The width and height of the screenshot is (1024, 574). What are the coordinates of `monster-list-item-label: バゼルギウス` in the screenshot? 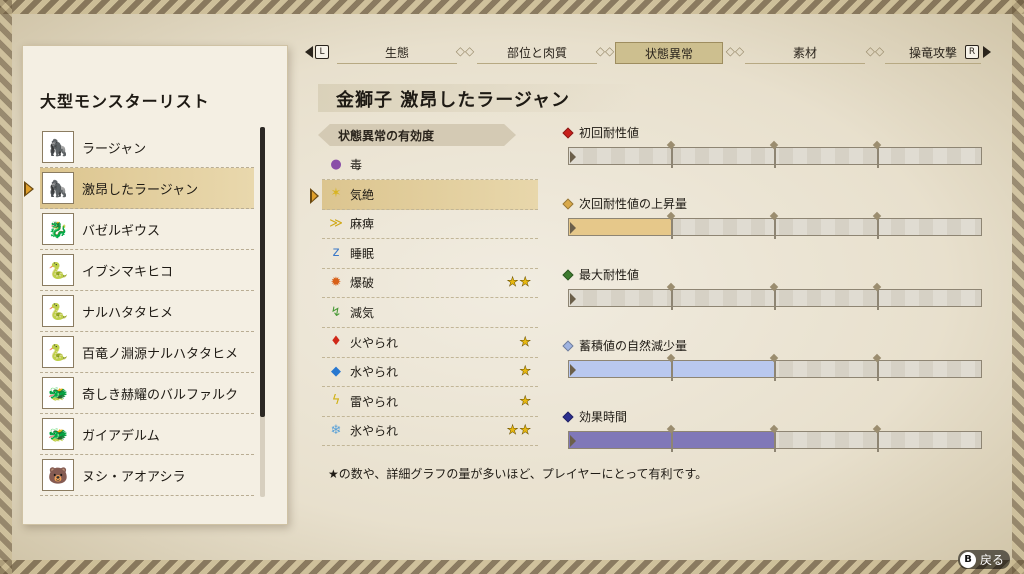 It's located at (121, 231).